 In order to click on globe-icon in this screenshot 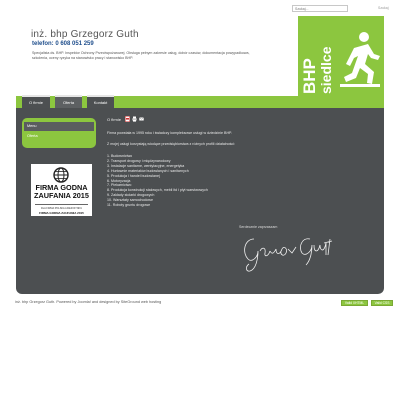, I will do `click(61, 175)`.